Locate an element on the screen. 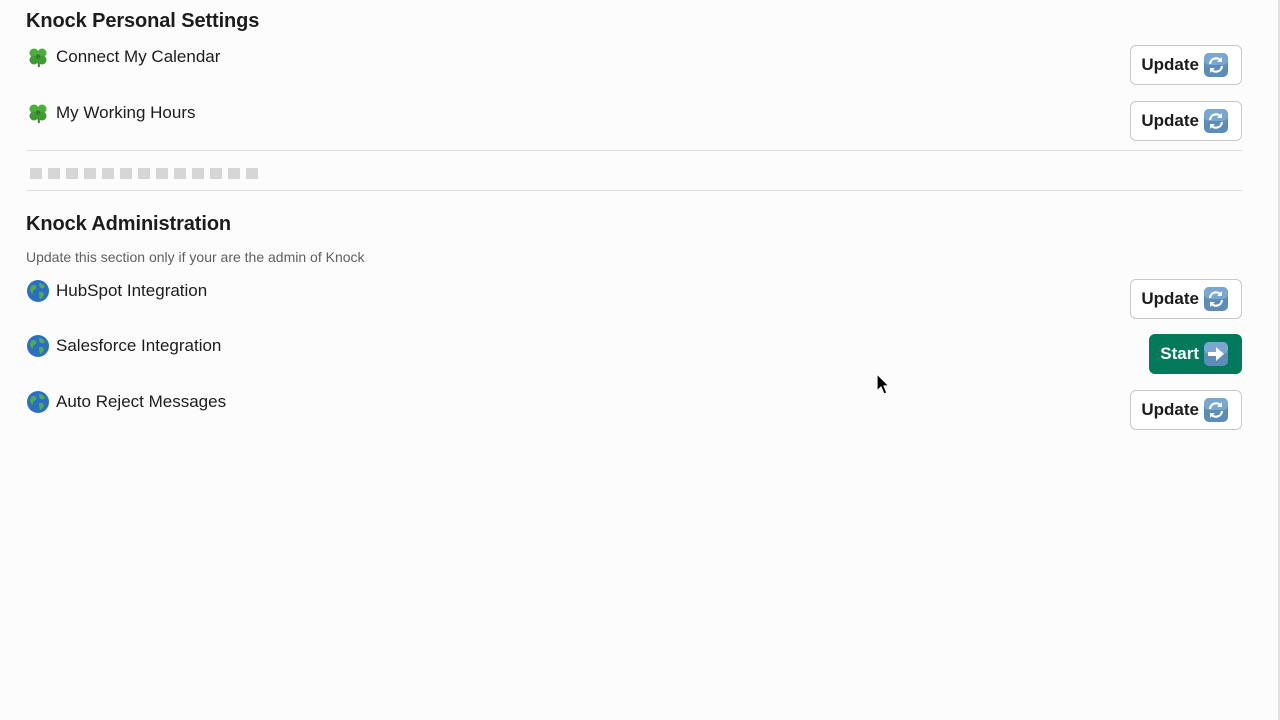  update-calendar-button: Update is located at coordinates (1186, 65).